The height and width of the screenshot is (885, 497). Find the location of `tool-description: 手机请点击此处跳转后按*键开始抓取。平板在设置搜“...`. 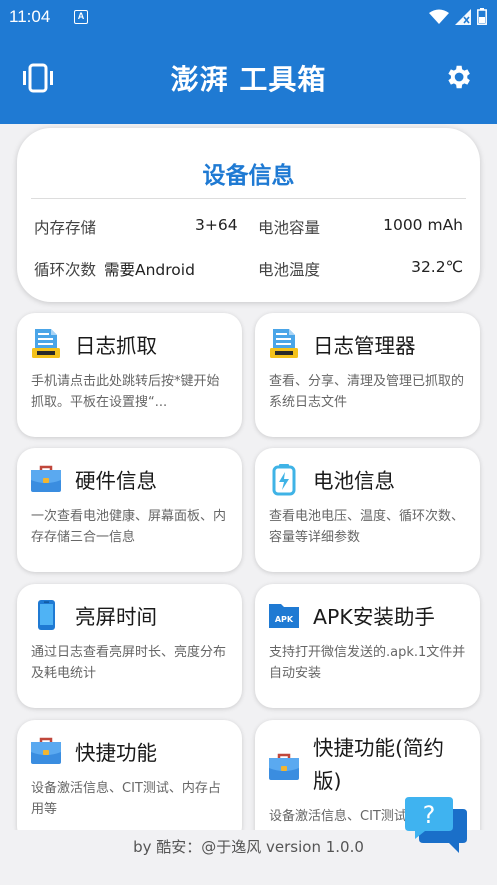

tool-description: 手机请点击此处跳转后按*键开始抓取。平板在设置搜“... is located at coordinates (125, 392).